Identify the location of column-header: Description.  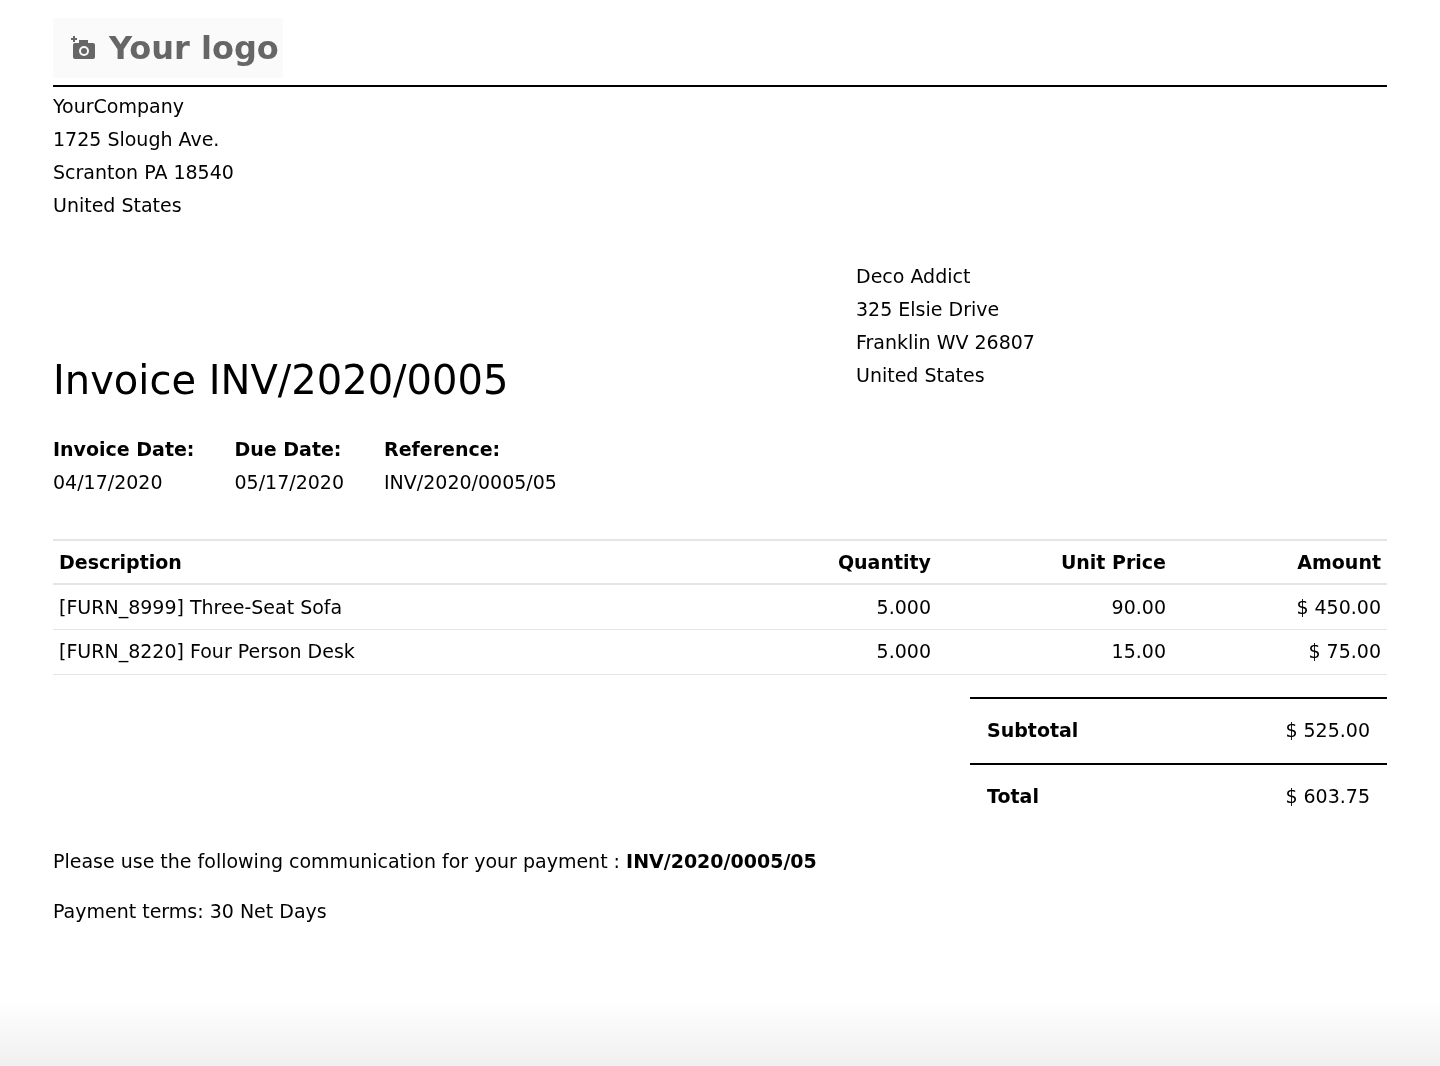
(395, 562).